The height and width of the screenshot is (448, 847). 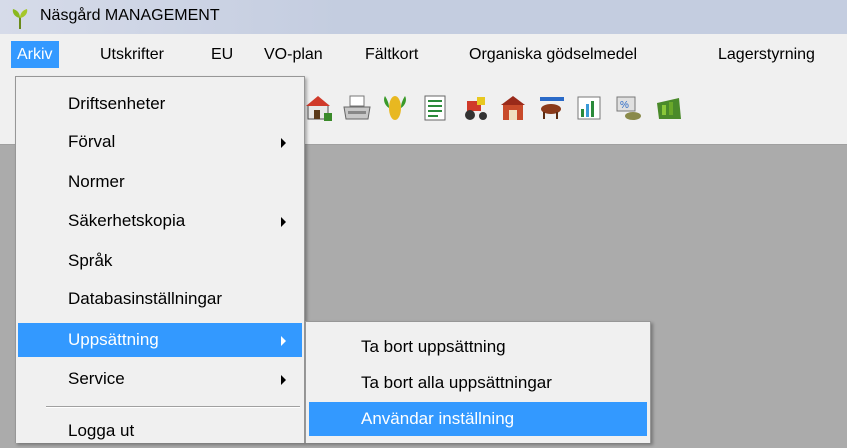 What do you see at coordinates (132, 54) in the screenshot?
I see `menu-utskrifter: Utskrifter` at bounding box center [132, 54].